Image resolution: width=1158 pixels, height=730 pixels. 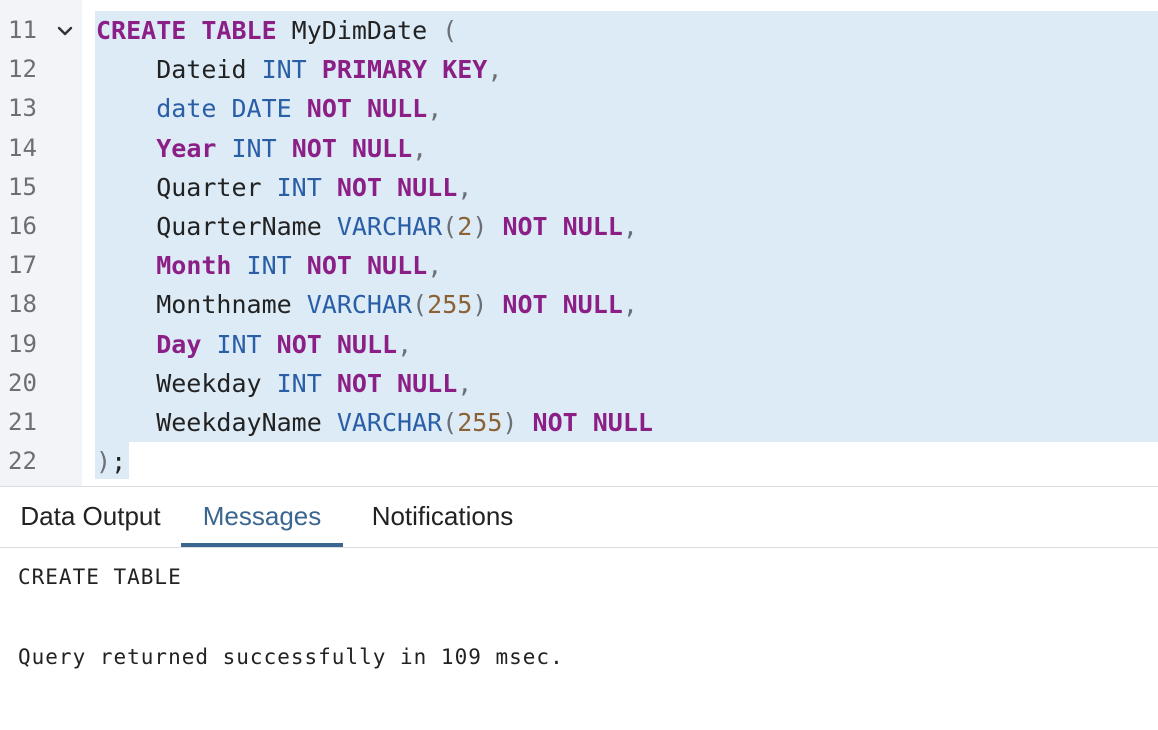 What do you see at coordinates (359, 30) in the screenshot?
I see `code-token: MyDimDate` at bounding box center [359, 30].